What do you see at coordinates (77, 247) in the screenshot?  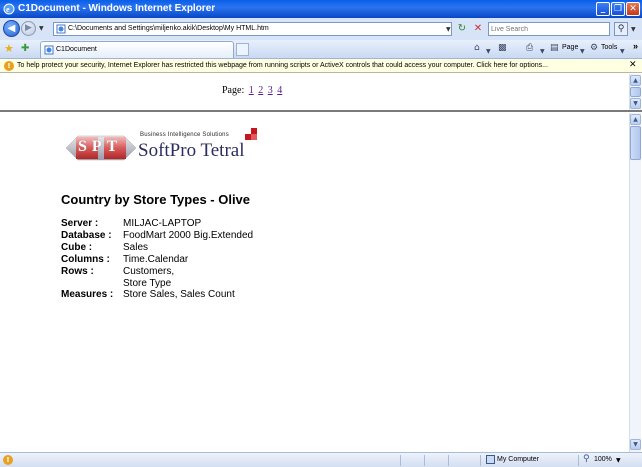 I see `cube-label: Cube :` at bounding box center [77, 247].